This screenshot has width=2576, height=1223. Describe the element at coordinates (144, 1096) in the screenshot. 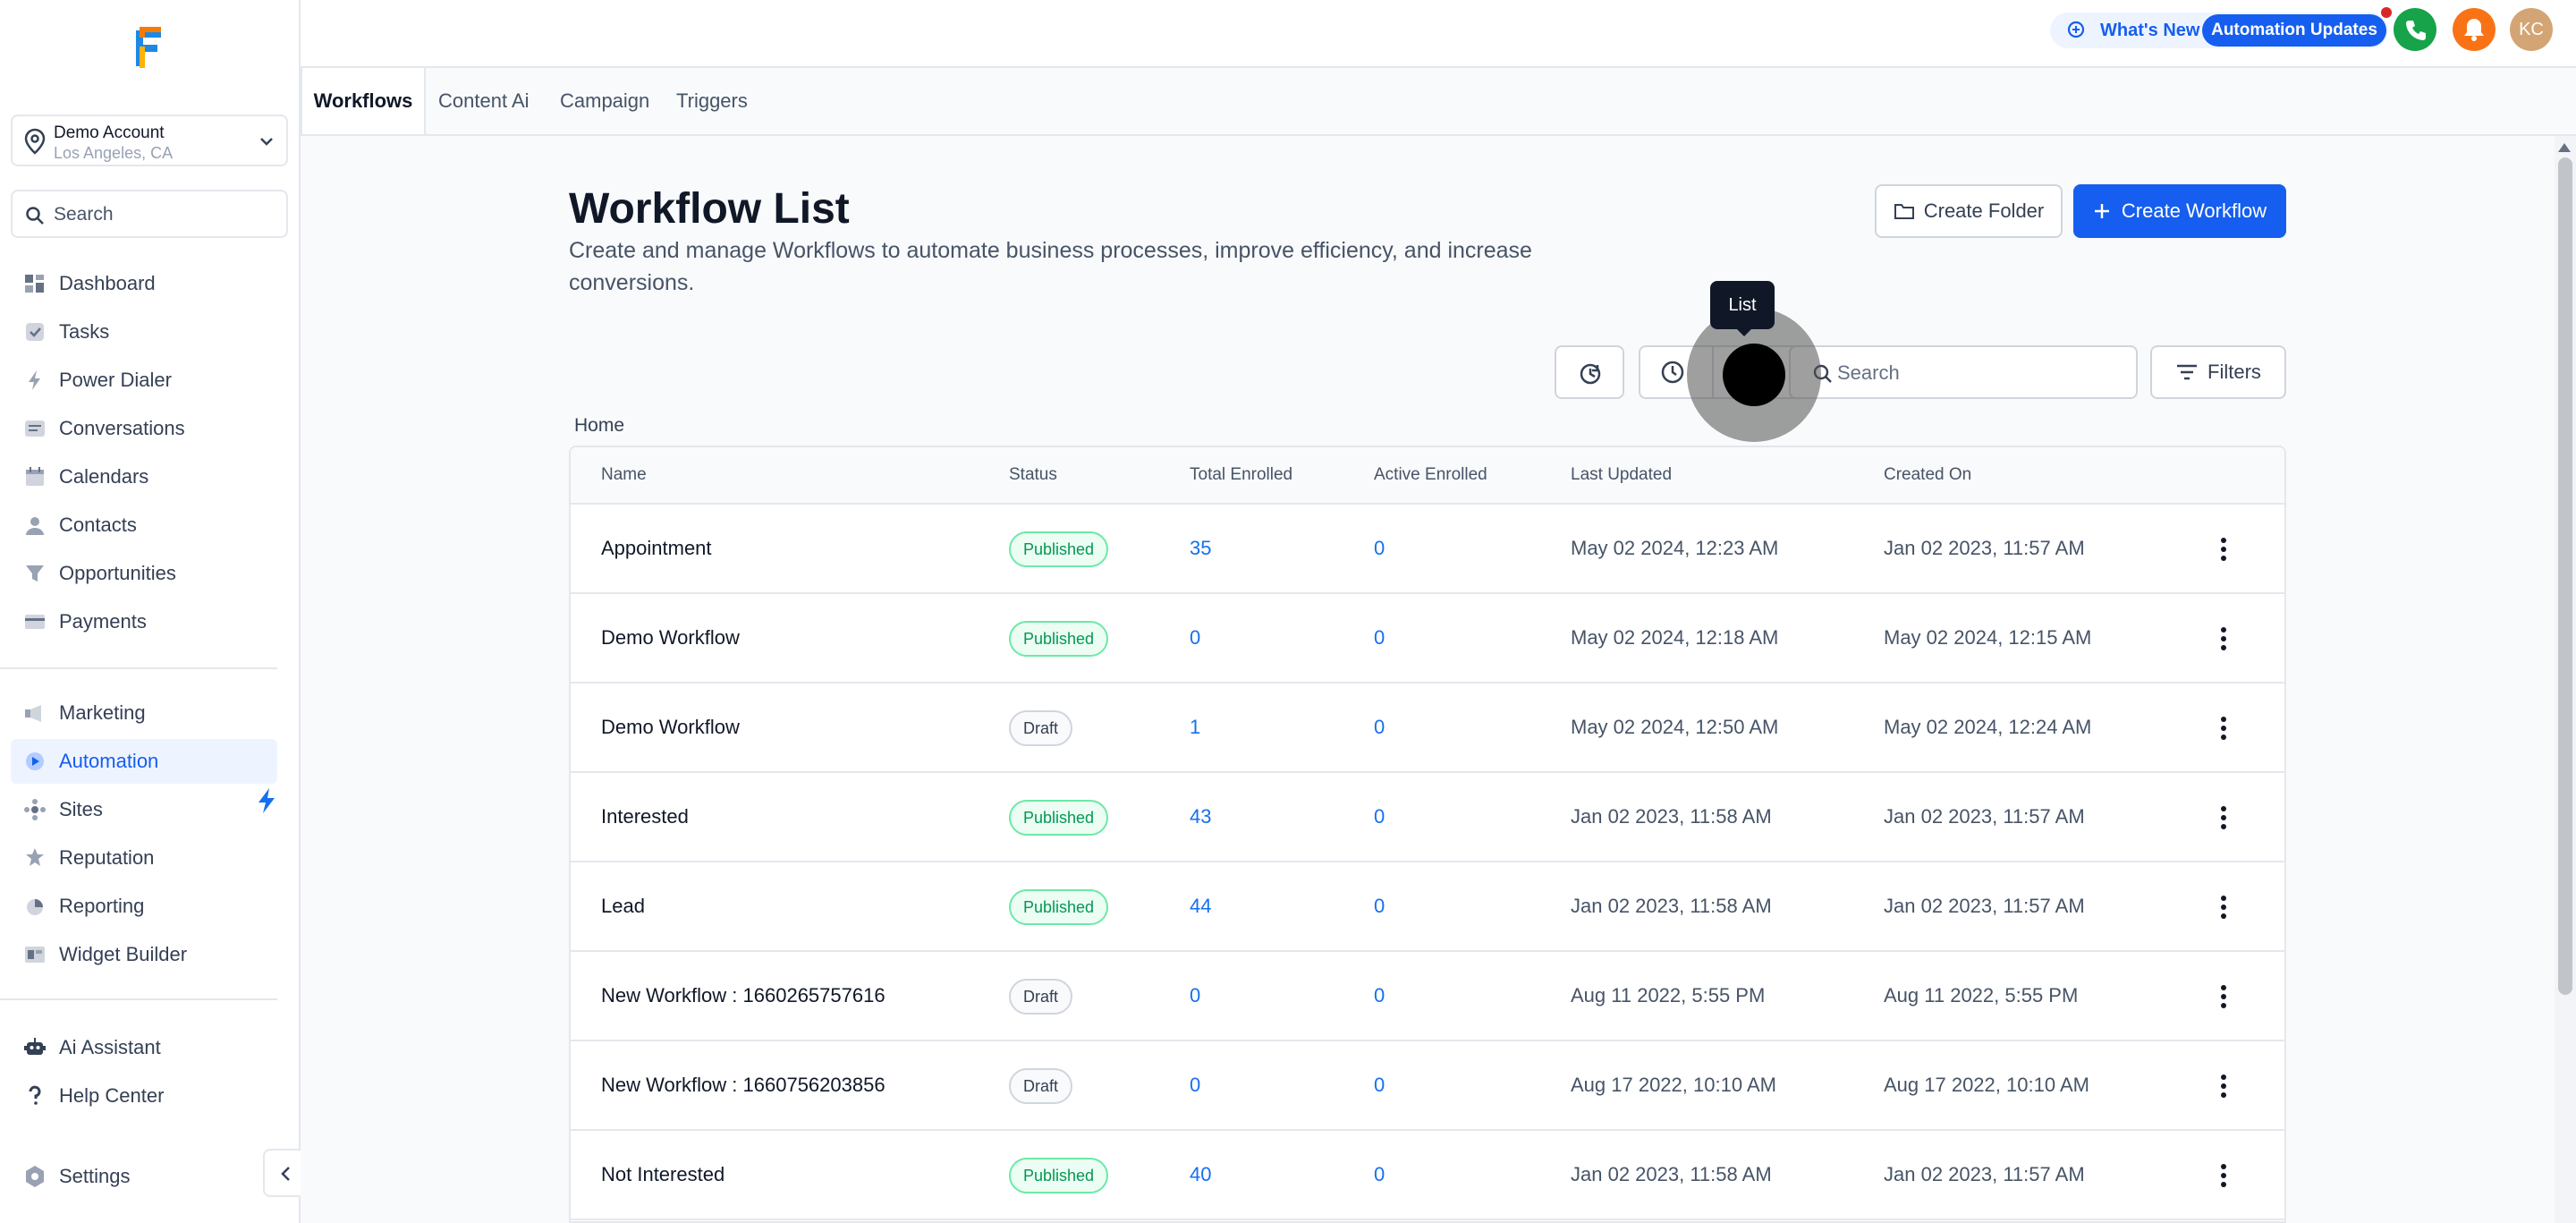

I see `sidebar-item-help-center: Help Center` at that location.